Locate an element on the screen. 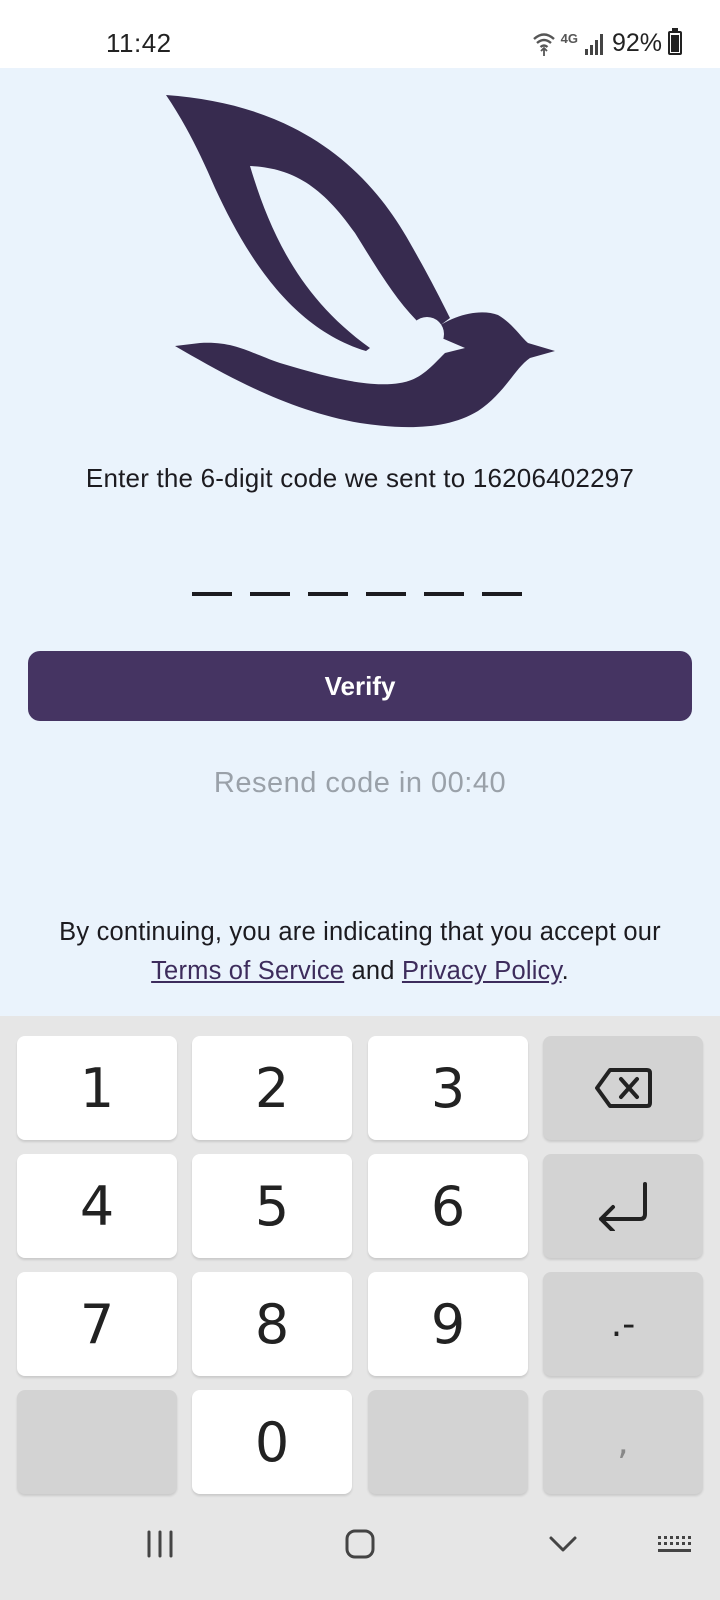 This screenshot has width=720, height=1600. key-9: 9 is located at coordinates (448, 1324).